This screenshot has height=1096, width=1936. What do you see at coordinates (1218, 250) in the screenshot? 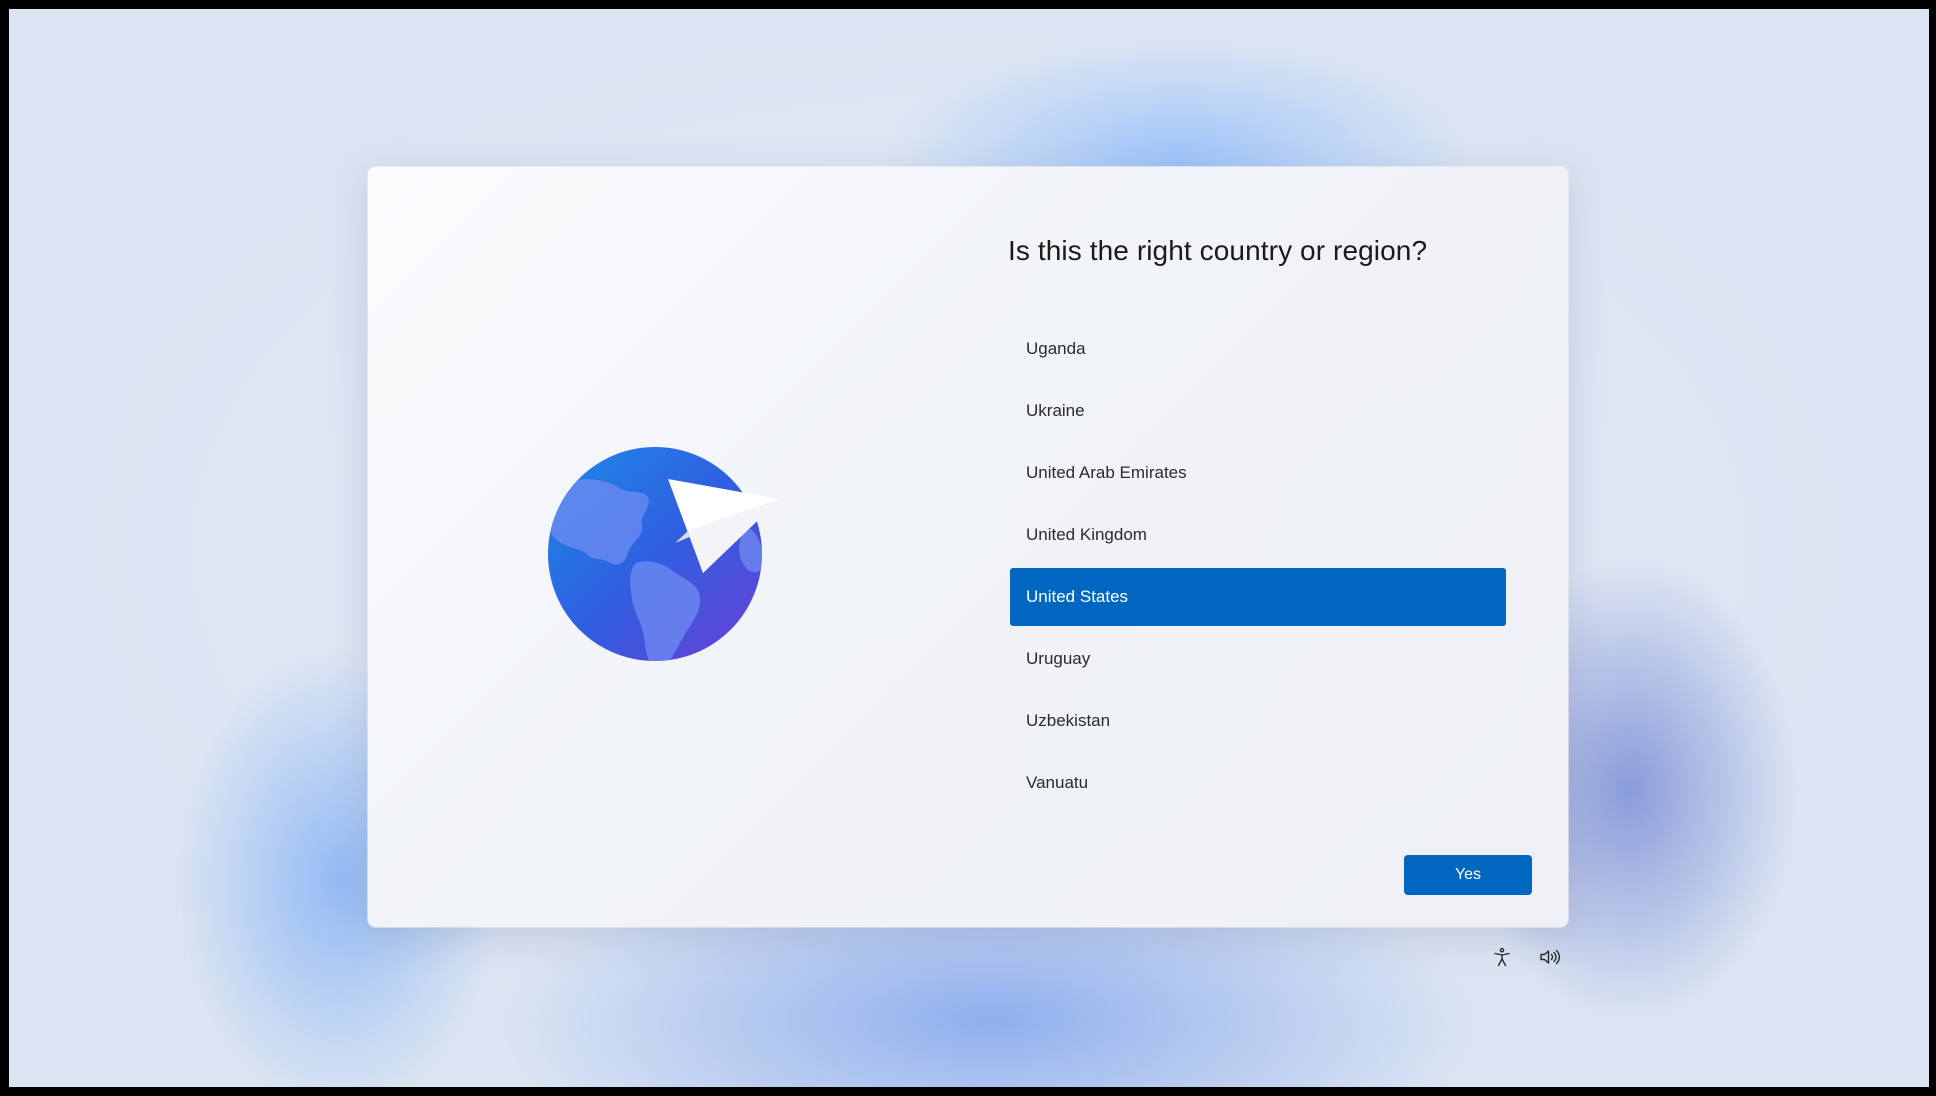
I see `page-title: Is this the right country or region?` at bounding box center [1218, 250].